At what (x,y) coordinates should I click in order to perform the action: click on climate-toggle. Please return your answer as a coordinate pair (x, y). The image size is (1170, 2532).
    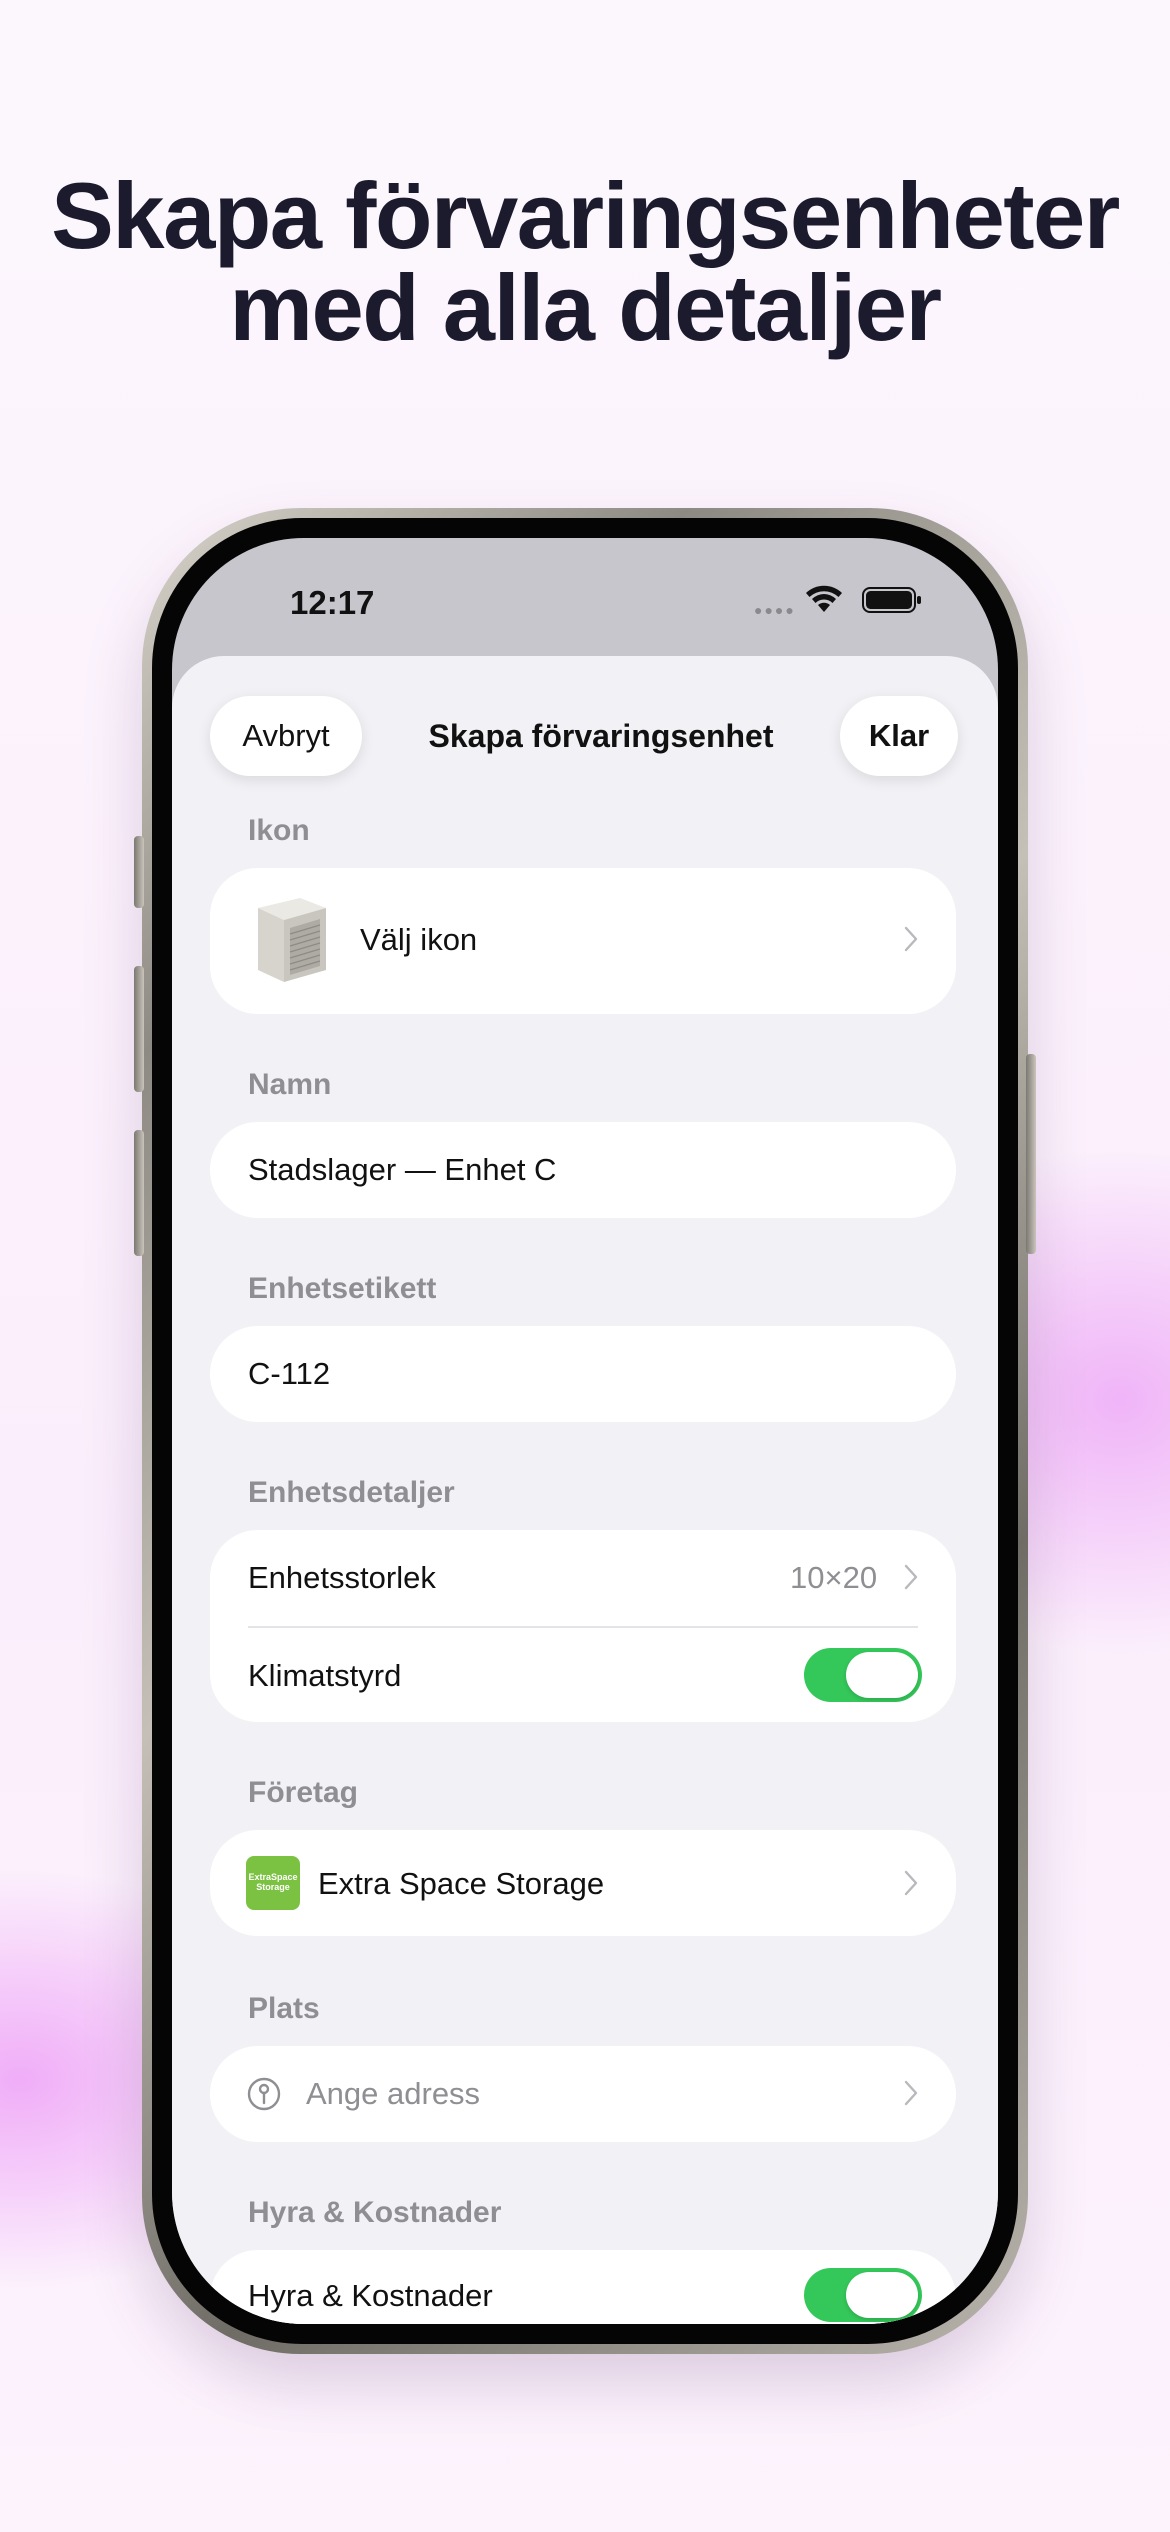
    Looking at the image, I should click on (863, 1675).